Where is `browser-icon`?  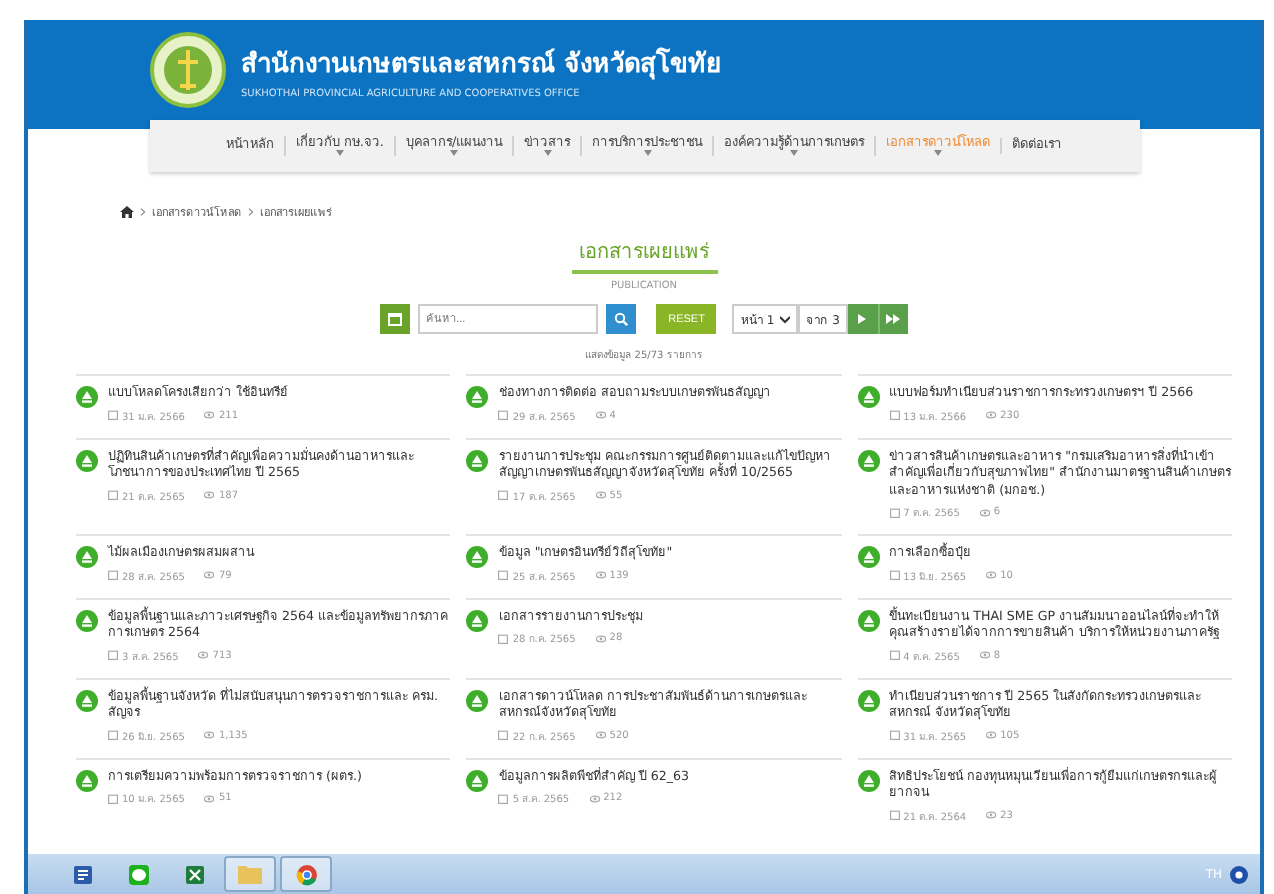
browser-icon is located at coordinates (306, 874).